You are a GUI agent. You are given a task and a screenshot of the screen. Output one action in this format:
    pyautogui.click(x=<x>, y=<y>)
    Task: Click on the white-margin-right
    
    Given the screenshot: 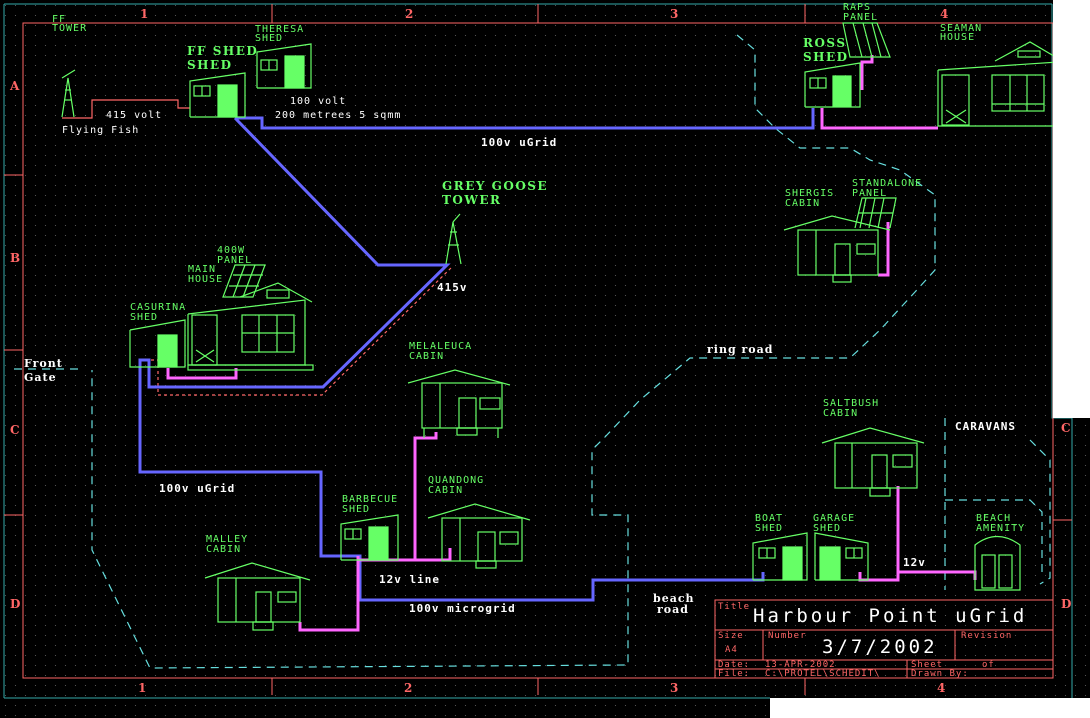 What is the action you would take?
    pyautogui.click(x=1071, y=209)
    